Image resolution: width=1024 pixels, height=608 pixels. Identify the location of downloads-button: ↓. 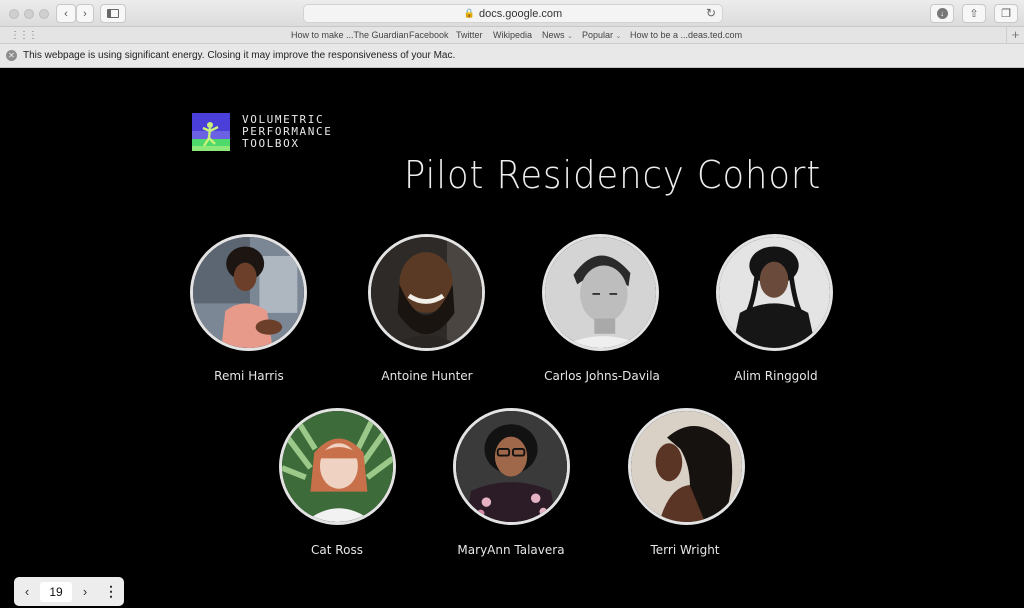
(942, 13).